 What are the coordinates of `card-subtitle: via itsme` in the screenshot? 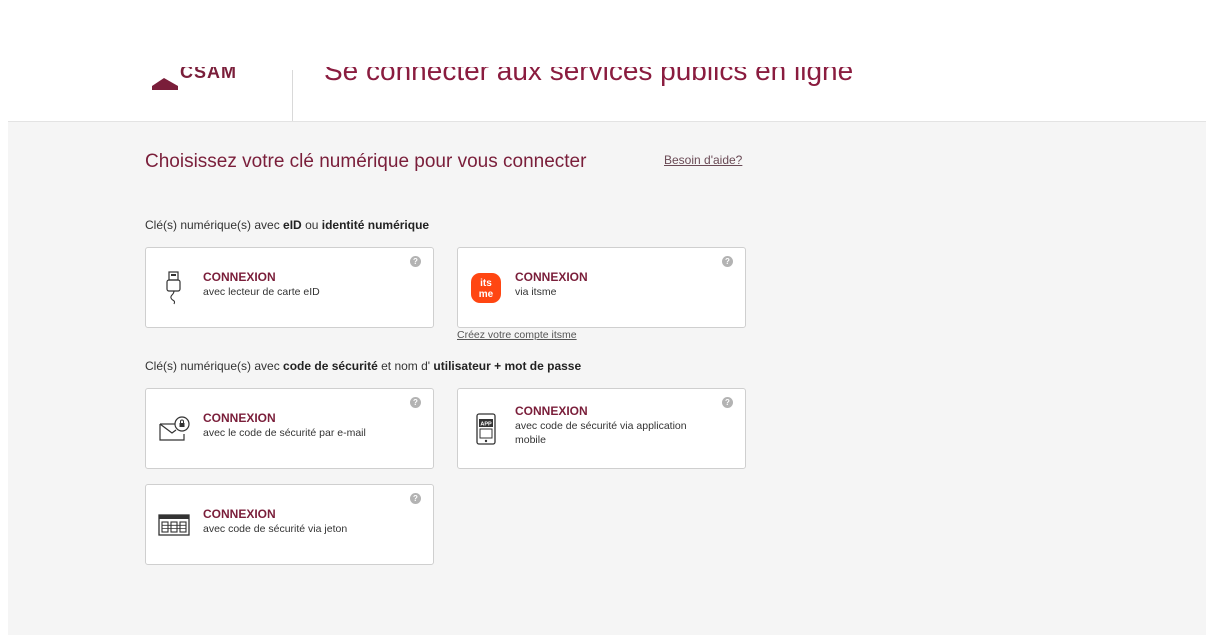 It's located at (536, 292).